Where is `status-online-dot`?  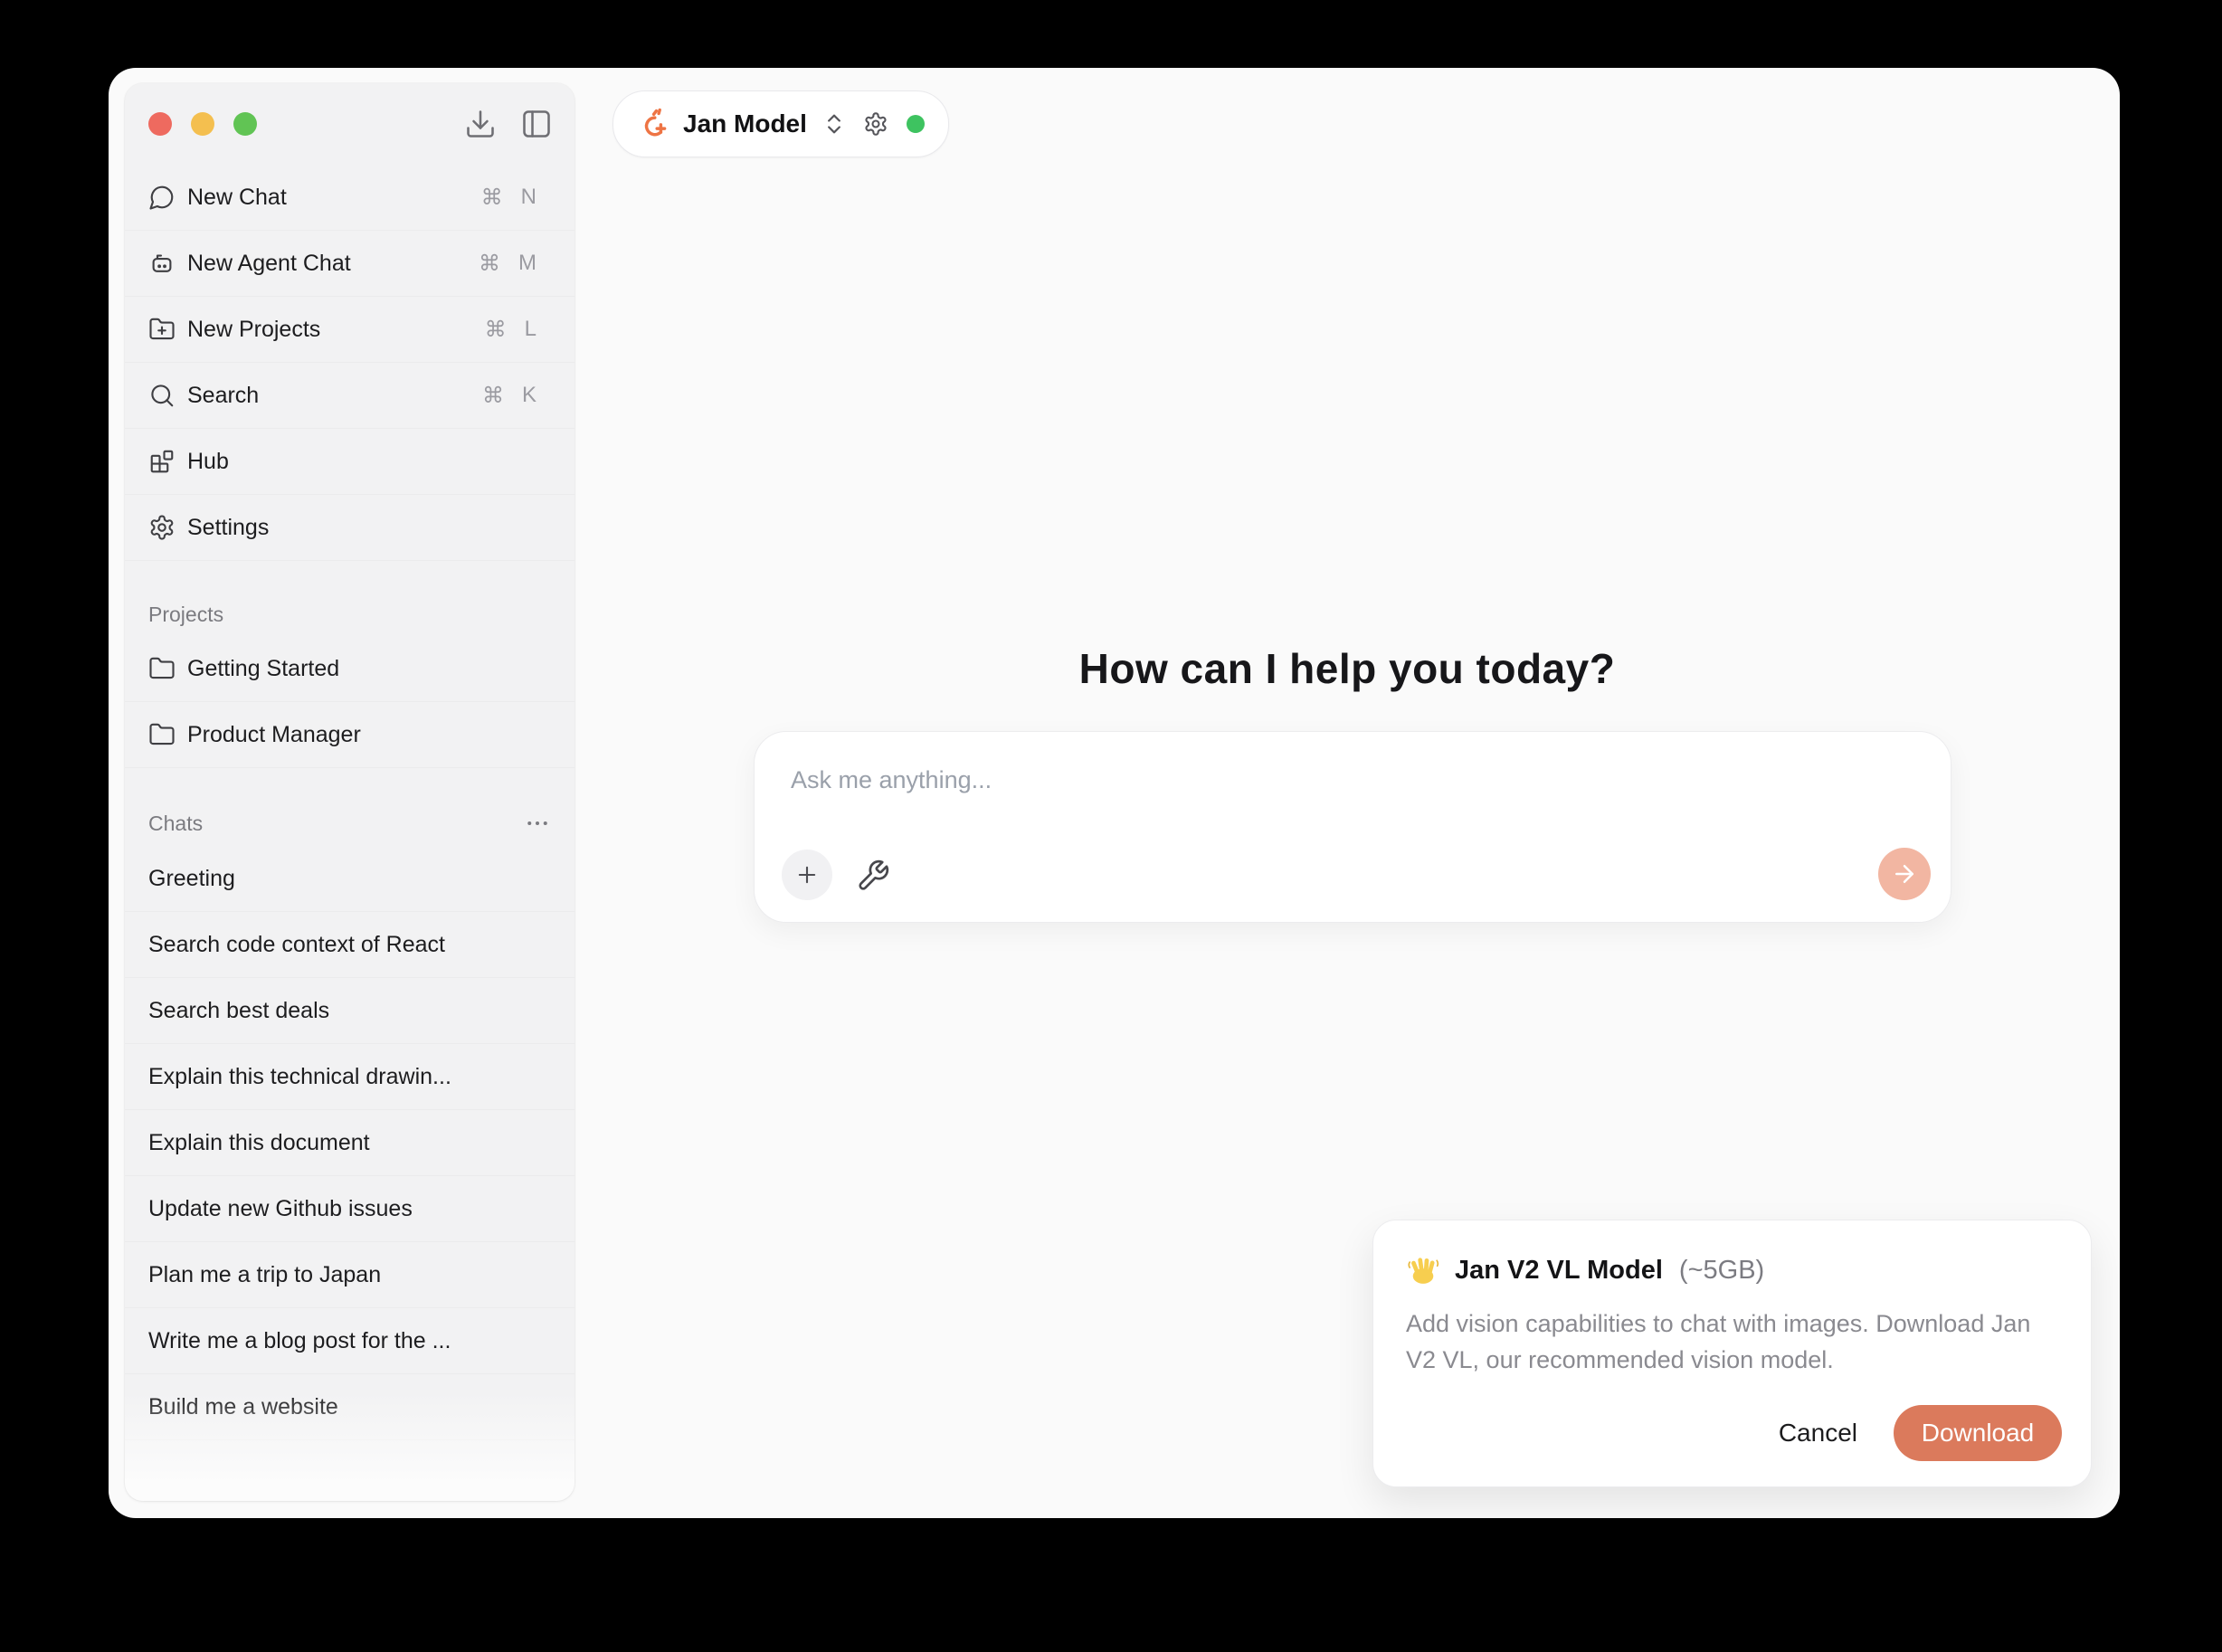 status-online-dot is located at coordinates (915, 124).